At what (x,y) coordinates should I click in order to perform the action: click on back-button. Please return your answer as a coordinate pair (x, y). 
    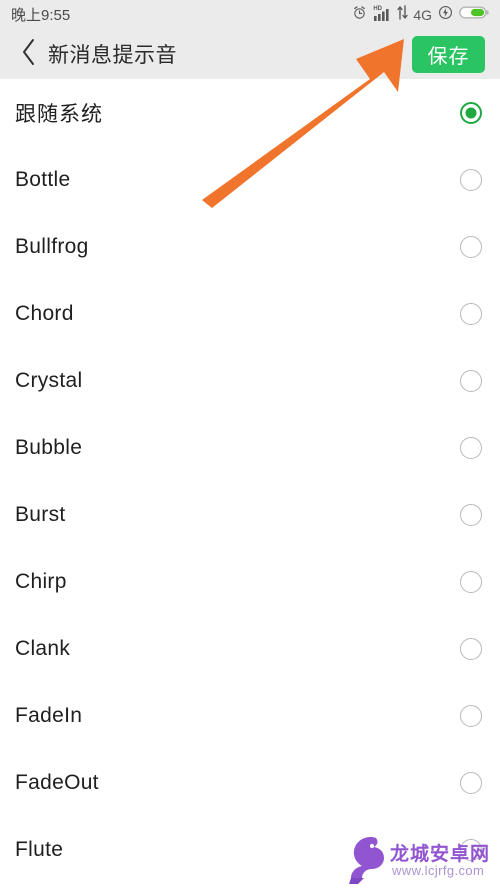
    Looking at the image, I should click on (28, 54).